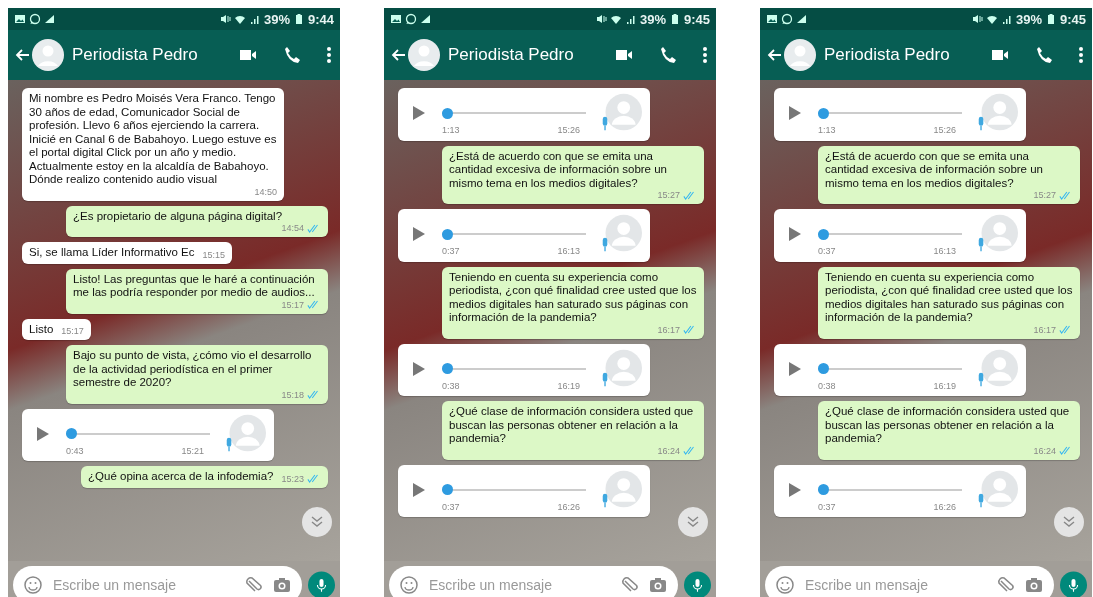 Image resolution: width=1093 pixels, height=597 pixels. What do you see at coordinates (292, 394) in the screenshot?
I see `message-time: 15:18` at bounding box center [292, 394].